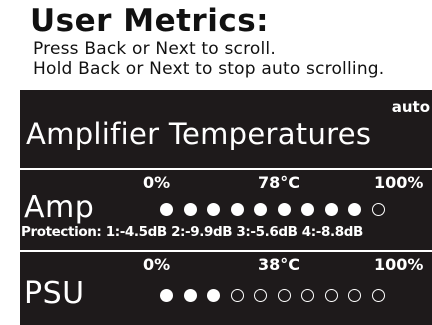 The height and width of the screenshot is (325, 432). What do you see at coordinates (157, 264) in the screenshot?
I see `psu-scale-min: 0%` at bounding box center [157, 264].